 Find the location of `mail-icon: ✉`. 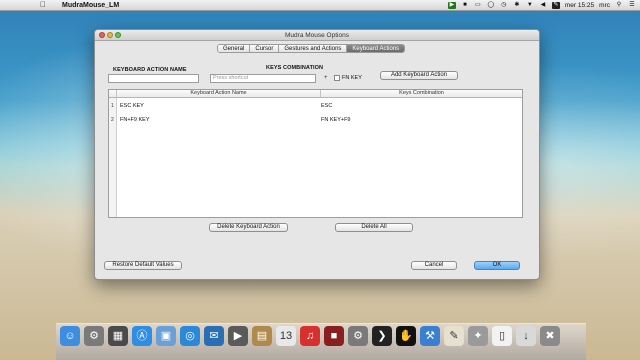

mail-icon: ✉ is located at coordinates (214, 336).